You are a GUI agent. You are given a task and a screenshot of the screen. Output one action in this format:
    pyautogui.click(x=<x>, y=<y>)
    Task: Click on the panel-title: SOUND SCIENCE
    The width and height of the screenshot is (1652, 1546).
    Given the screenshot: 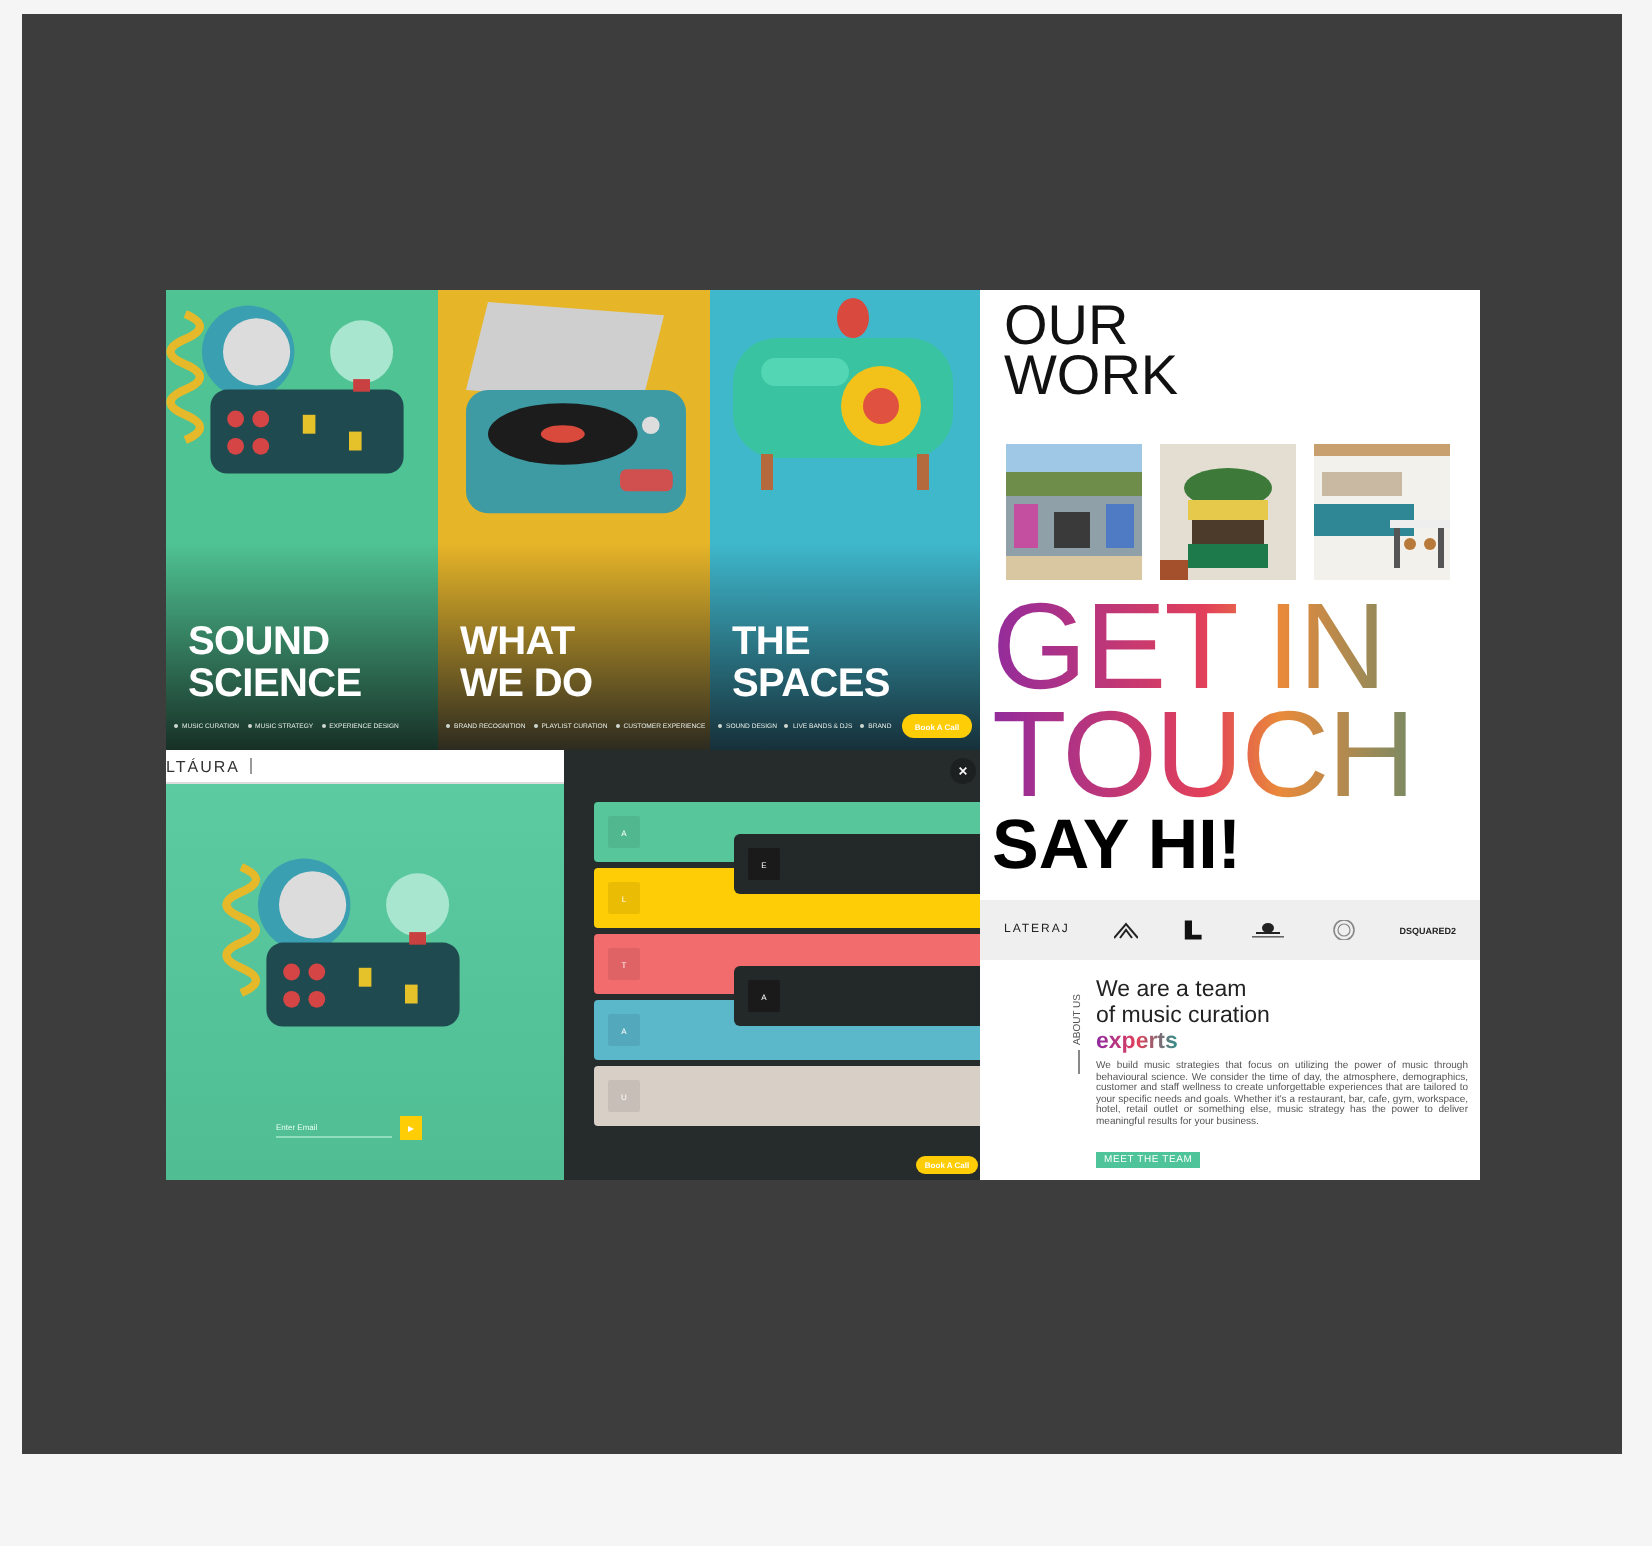 What is the action you would take?
    pyautogui.click(x=275, y=664)
    